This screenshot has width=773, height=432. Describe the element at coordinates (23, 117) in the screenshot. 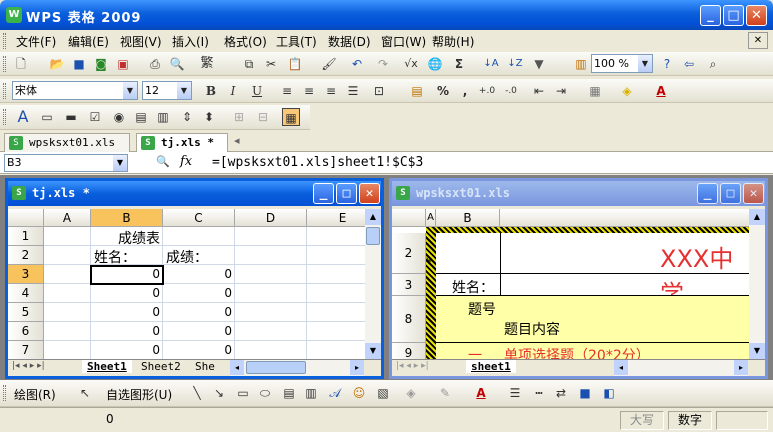

I see `label-control-icon: A` at that location.